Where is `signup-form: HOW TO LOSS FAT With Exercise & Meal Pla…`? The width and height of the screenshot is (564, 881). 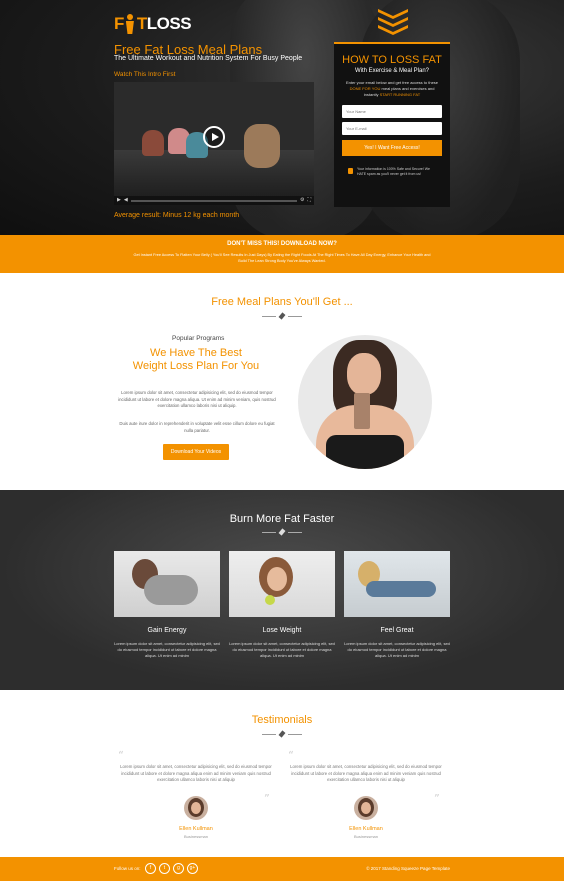 signup-form: HOW TO LOSS FAT With Exercise & Meal Pla… is located at coordinates (392, 124).